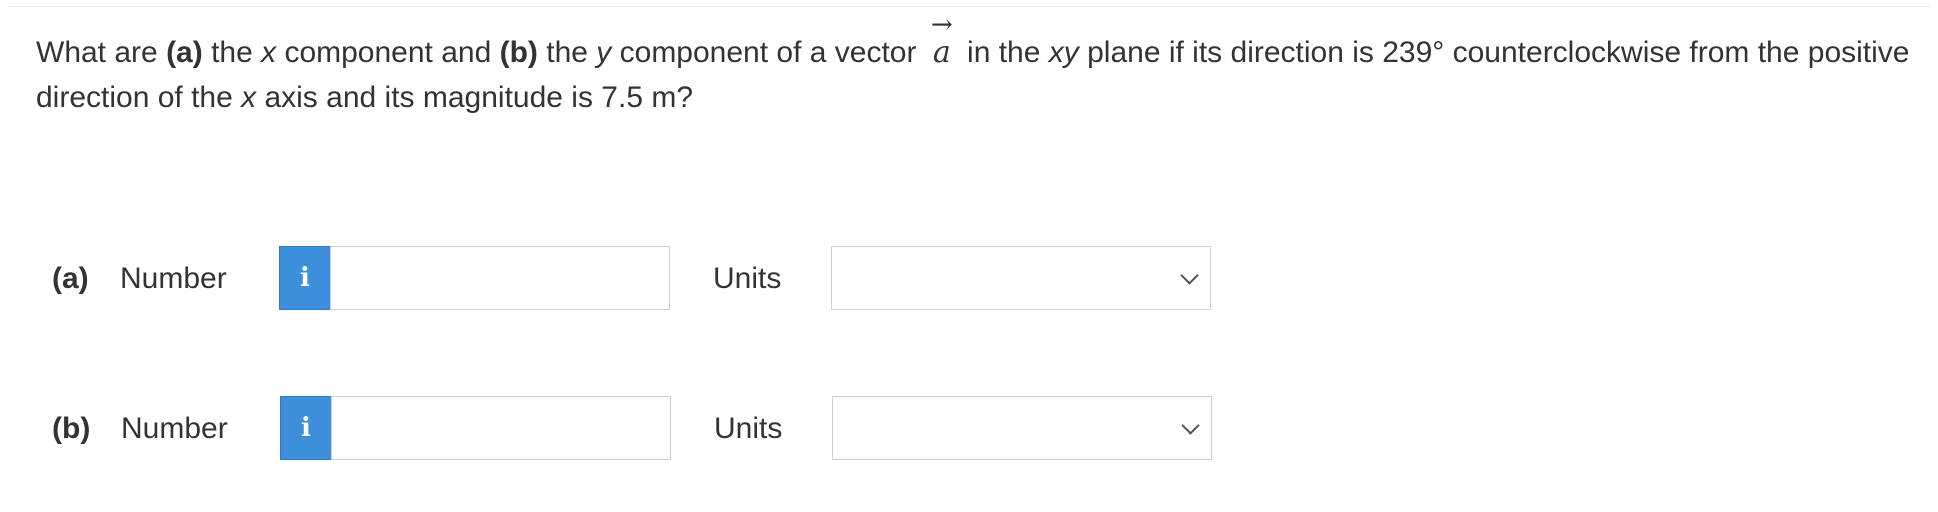  Describe the element at coordinates (604, 52) in the screenshot. I see `y-variable: y` at that location.